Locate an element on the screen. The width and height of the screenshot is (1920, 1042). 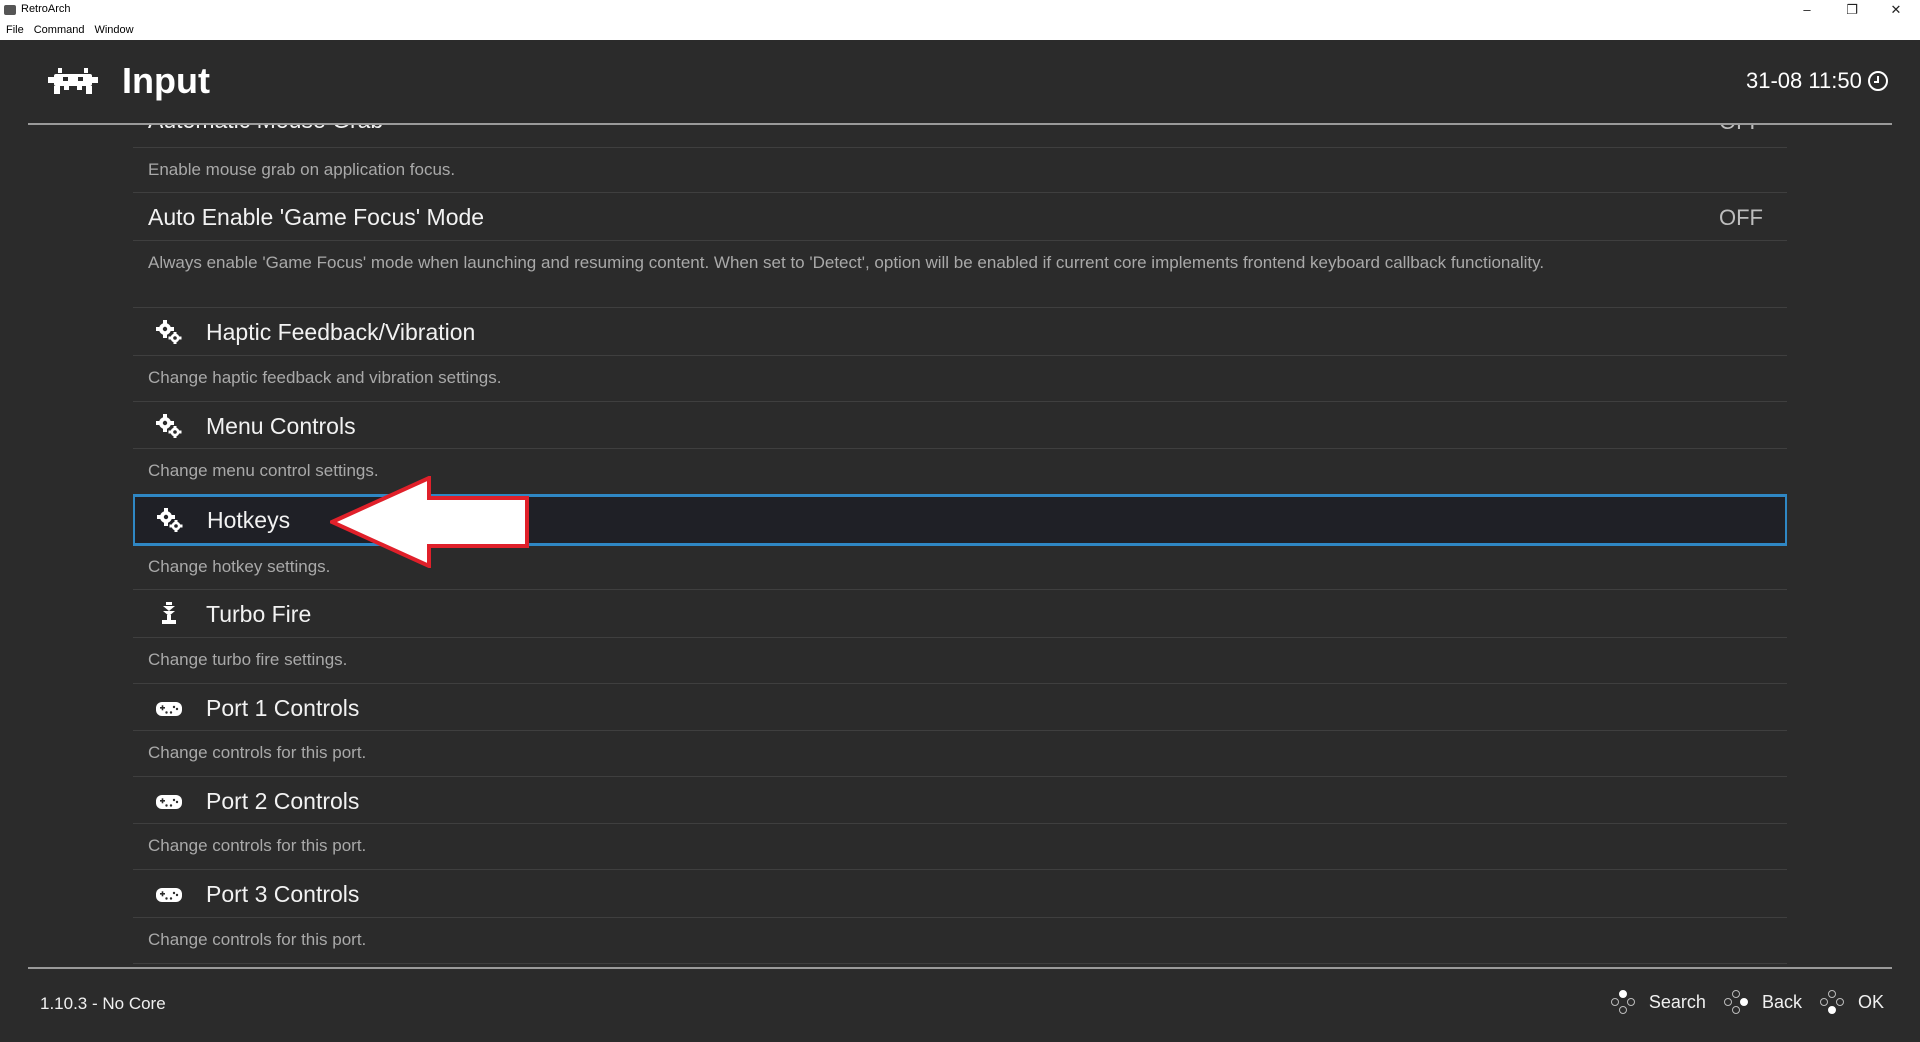
list-item-menu-controls: Menu Controls is located at coordinates (960, 425).